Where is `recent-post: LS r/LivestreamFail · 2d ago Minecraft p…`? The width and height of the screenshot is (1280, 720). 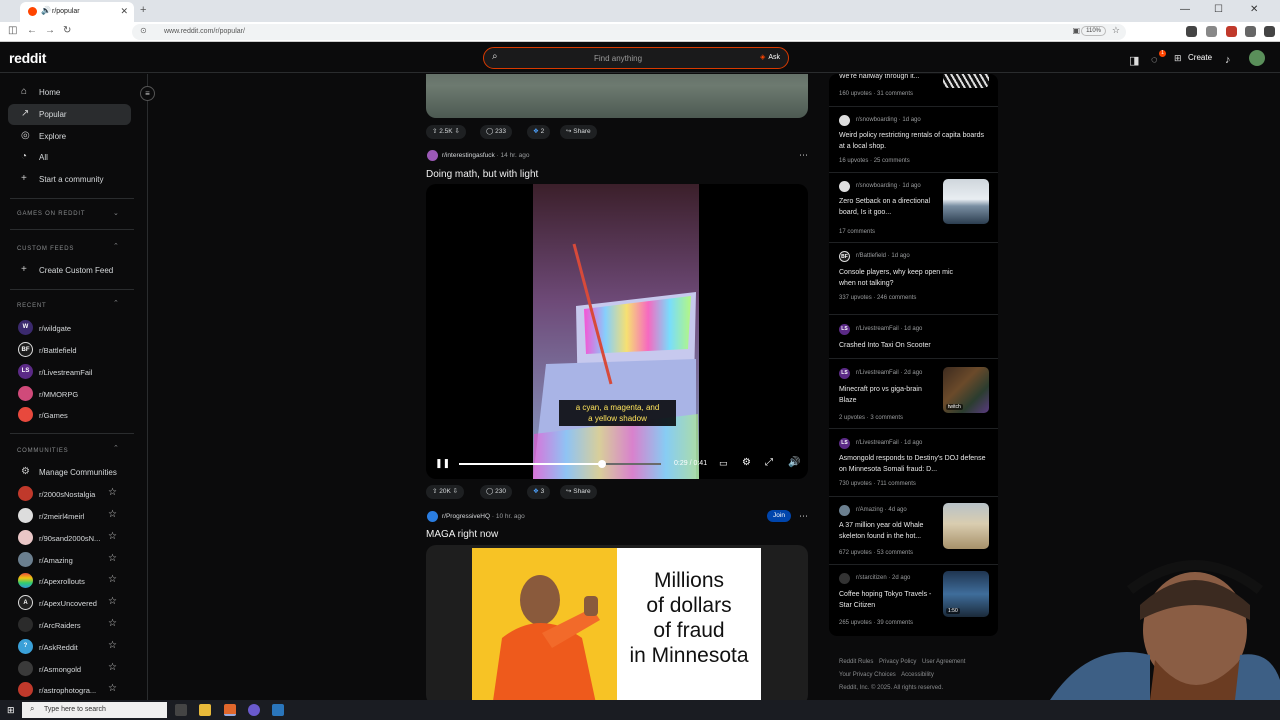
recent-post: LS r/LivestreamFail · 2d ago Minecraft p… is located at coordinates (913, 393).